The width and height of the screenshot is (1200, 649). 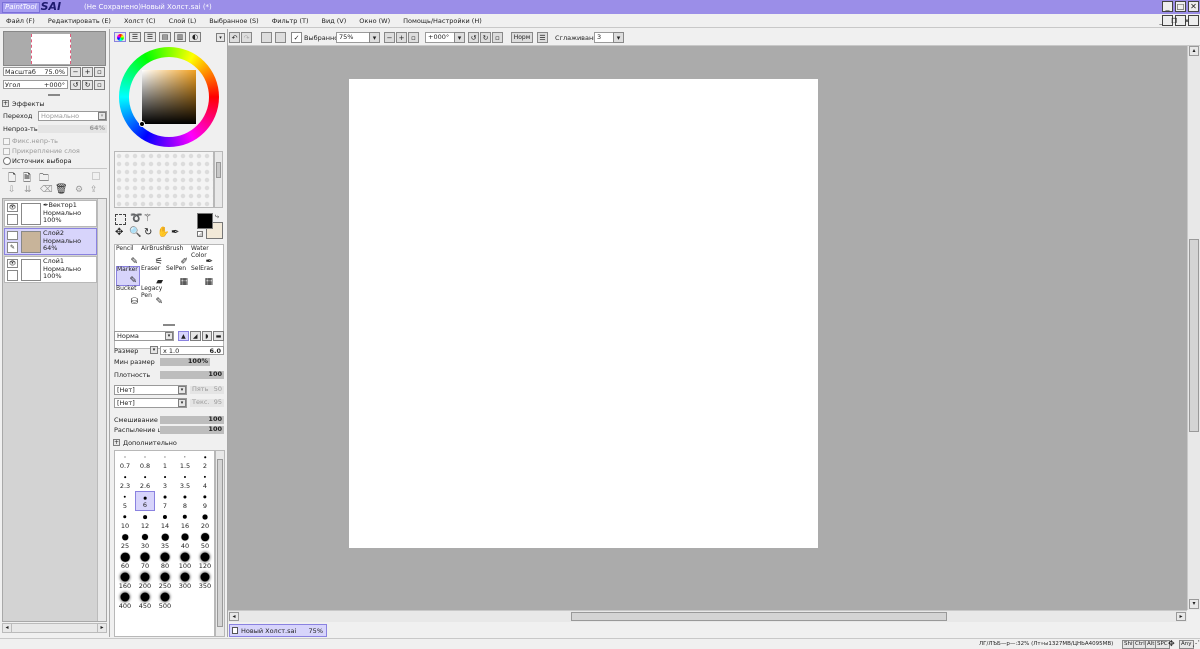 What do you see at coordinates (120, 219) in the screenshot?
I see `rect-select-icon` at bounding box center [120, 219].